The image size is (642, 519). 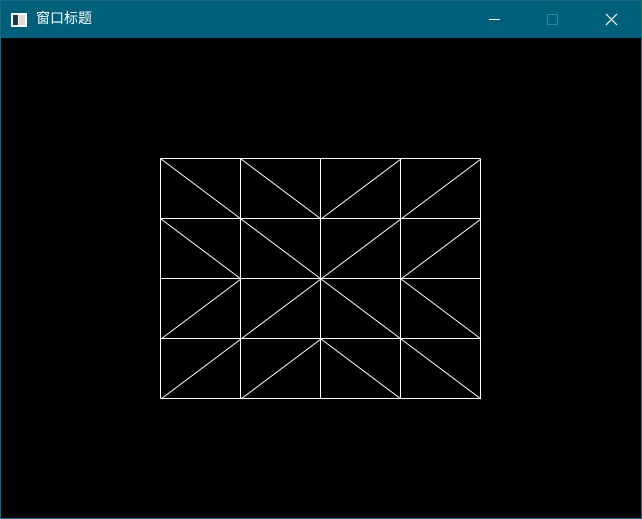 I want to click on minimize-button, so click(x=494, y=19).